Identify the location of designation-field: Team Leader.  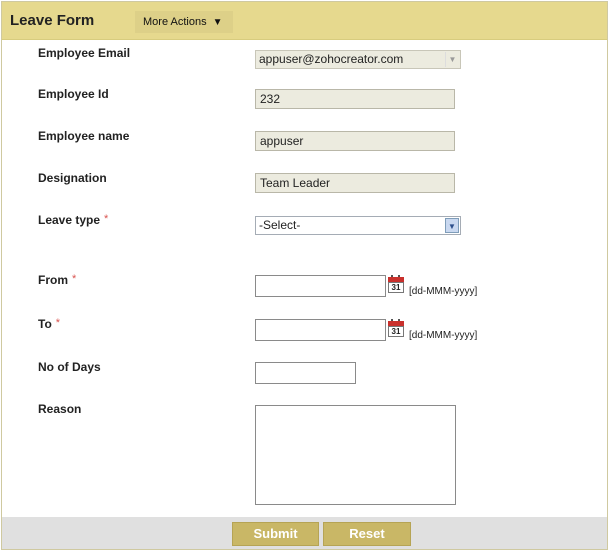
(355, 183).